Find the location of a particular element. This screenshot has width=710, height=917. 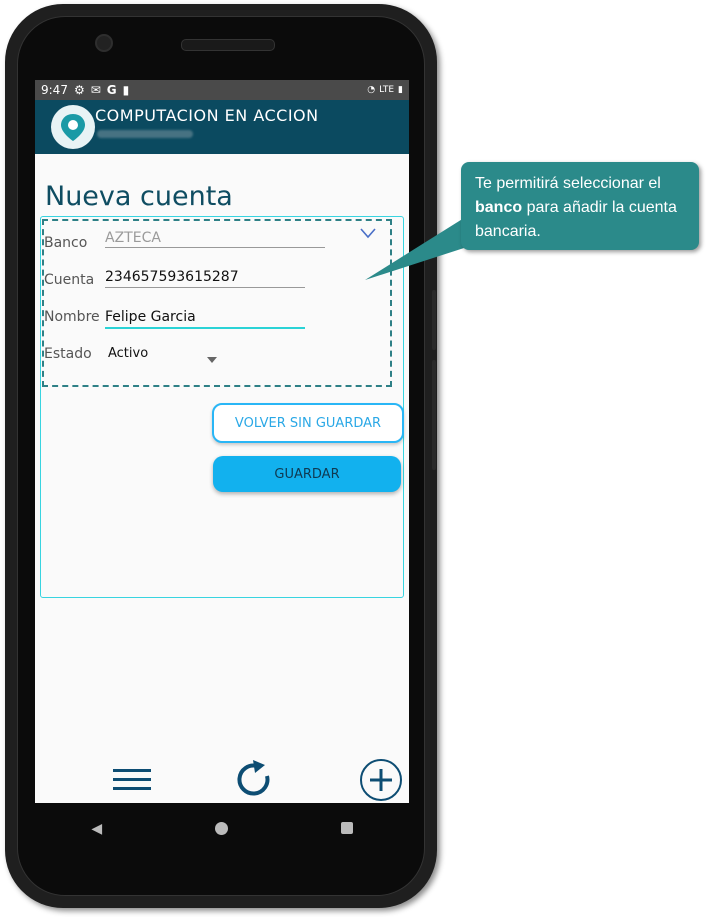

tooltip-text-start: Te permitirá seleccionar el is located at coordinates (568, 183).